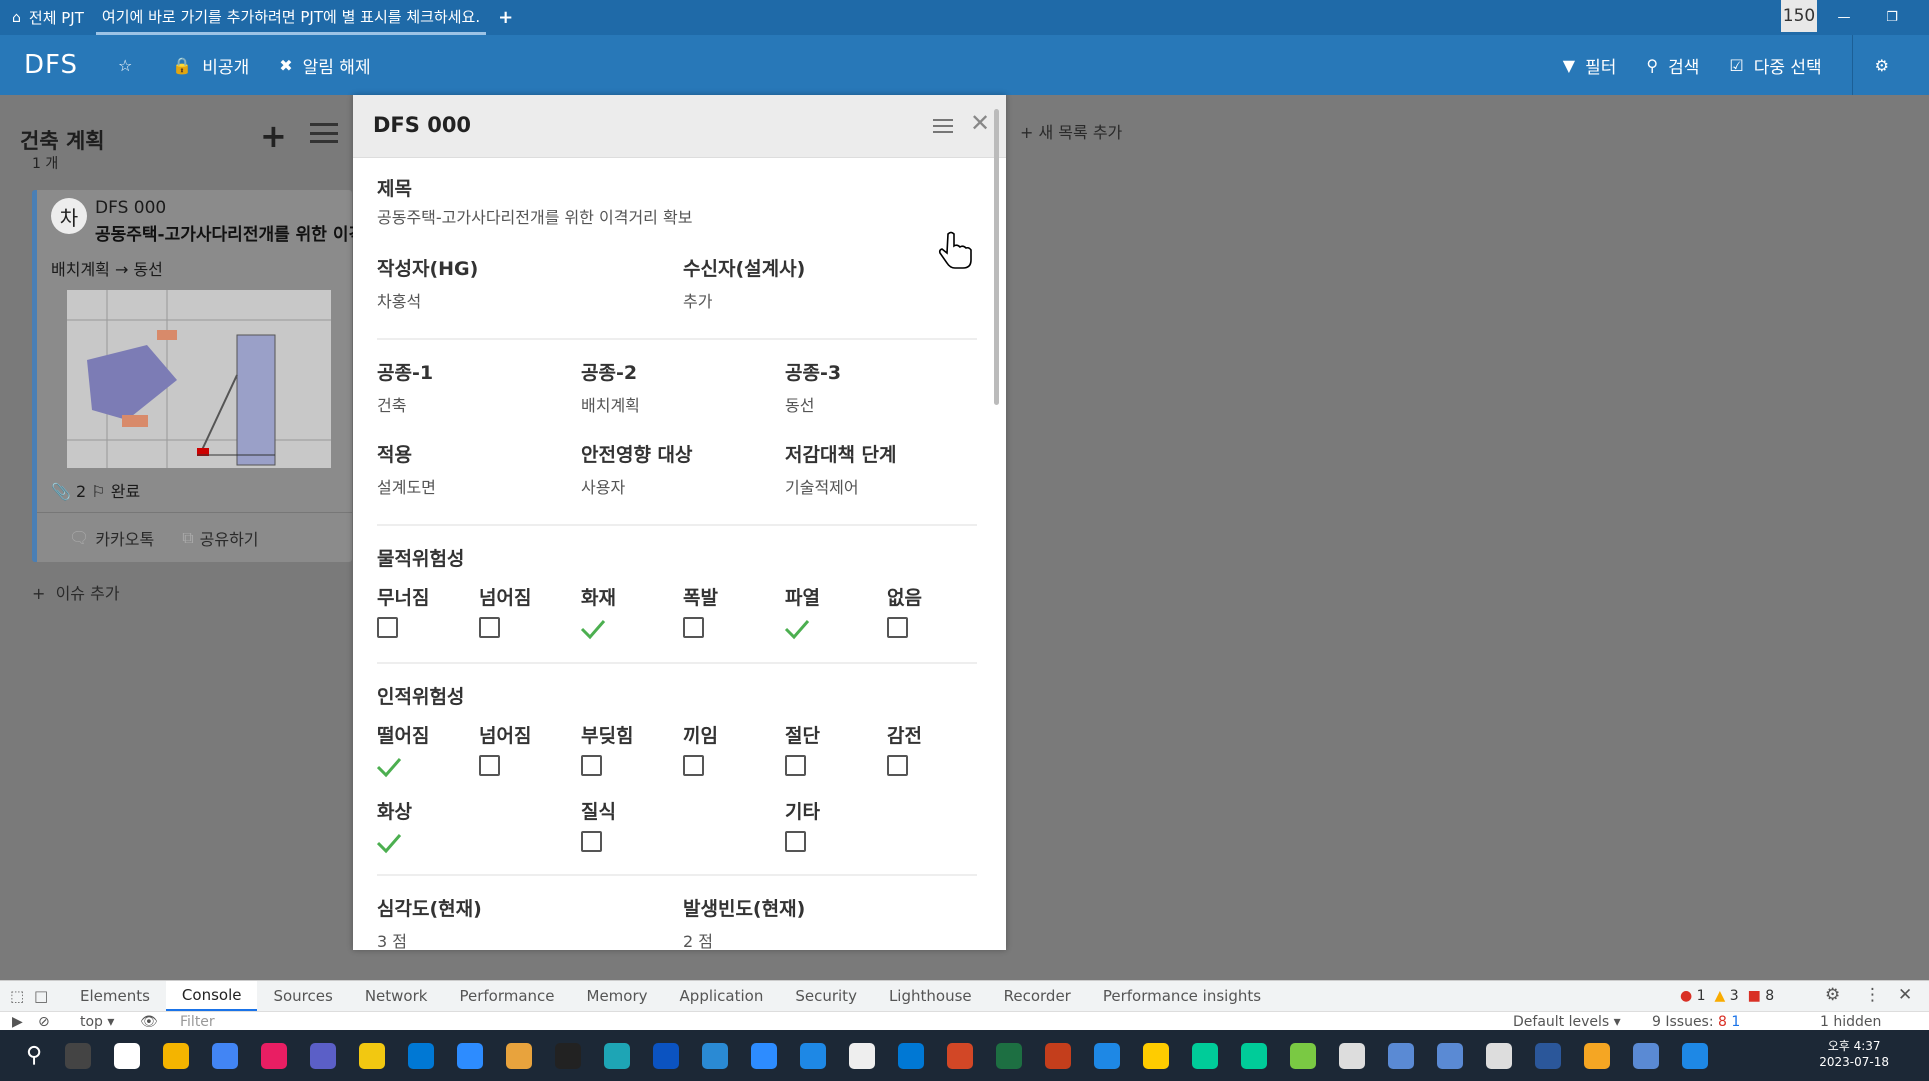  What do you see at coordinates (115, 996) in the screenshot?
I see `devtools-tab: Elements` at bounding box center [115, 996].